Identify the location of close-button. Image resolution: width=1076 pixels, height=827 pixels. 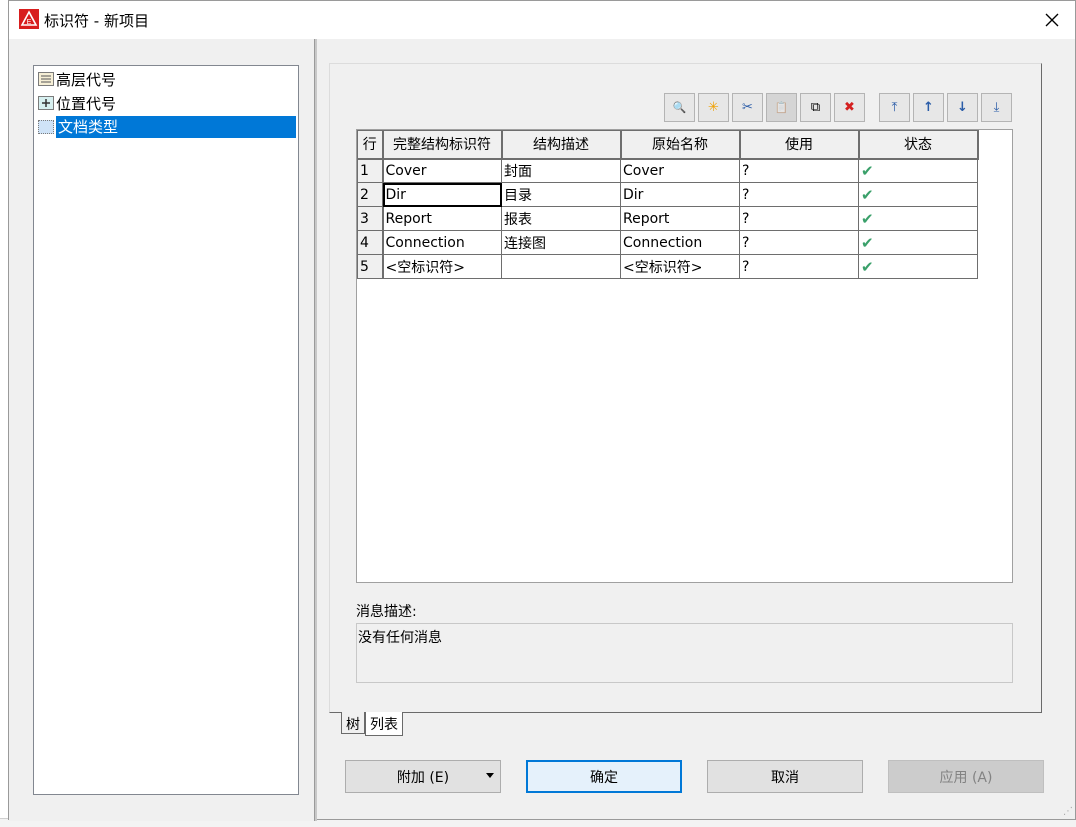
(1052, 20).